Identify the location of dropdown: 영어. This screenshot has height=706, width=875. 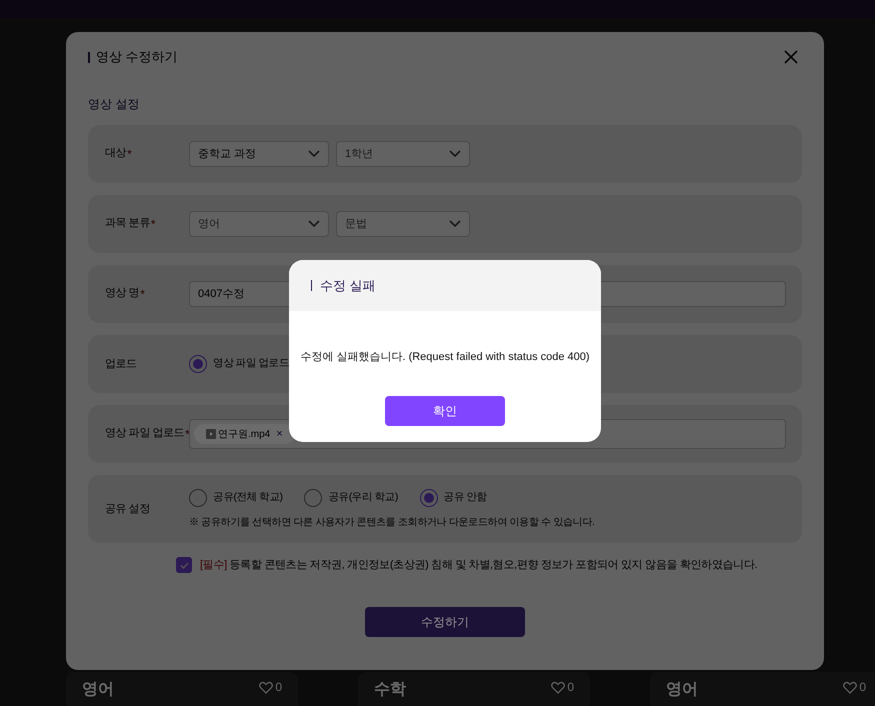
(259, 224).